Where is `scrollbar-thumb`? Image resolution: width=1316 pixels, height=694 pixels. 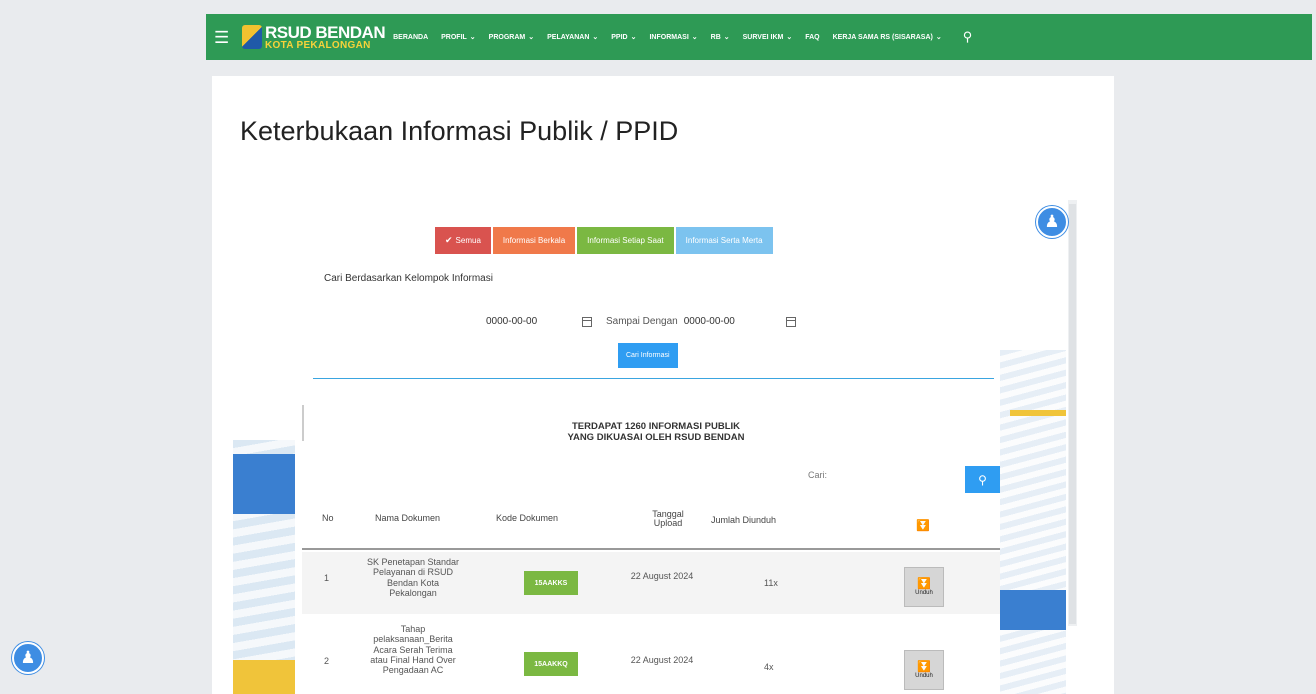
scrollbar-thumb is located at coordinates (1072, 414).